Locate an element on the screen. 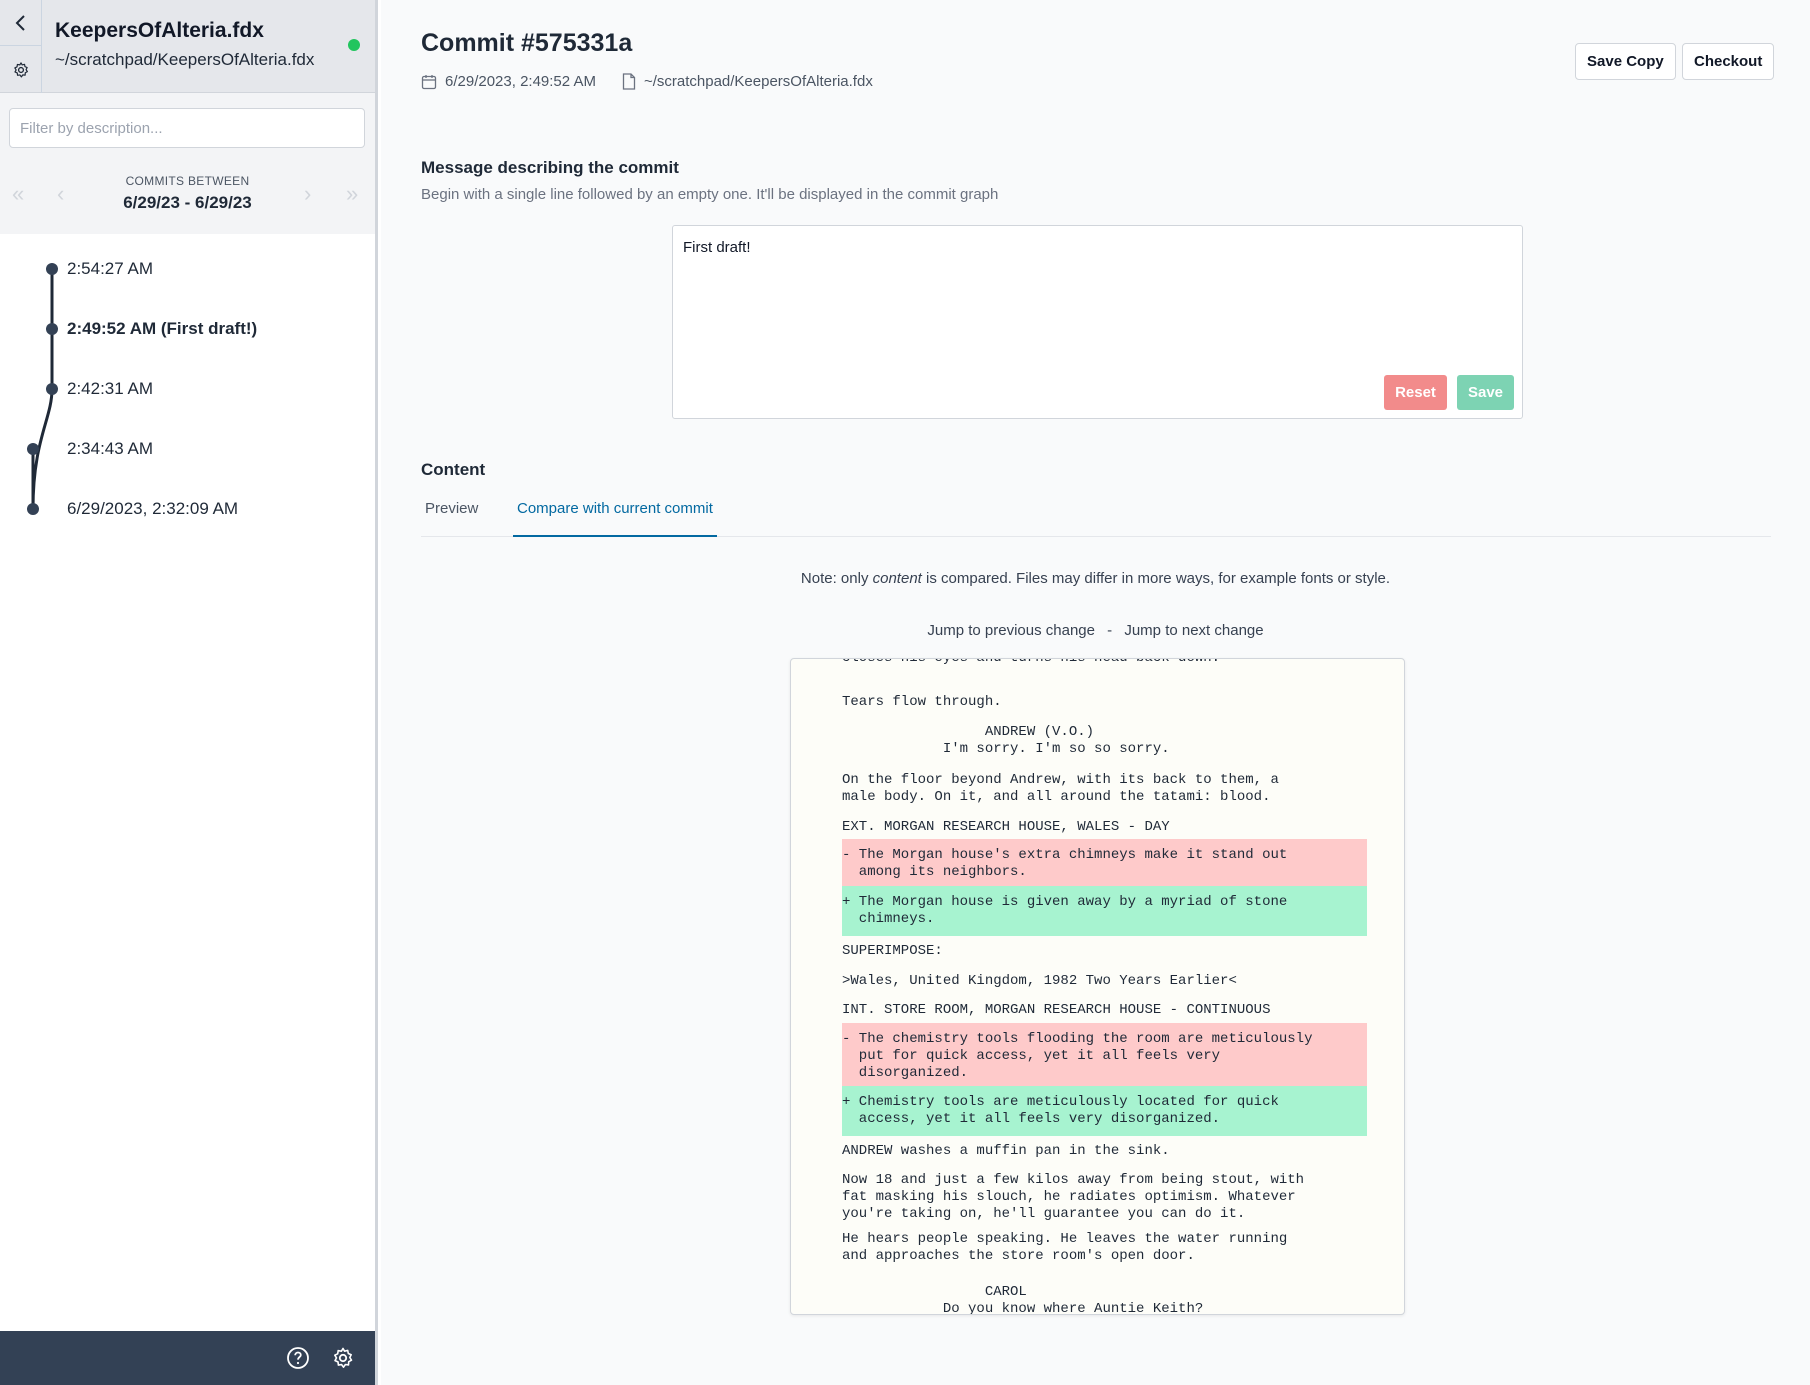  commit-date: 6/29/2023, 2:49:52 AM is located at coordinates (520, 81).